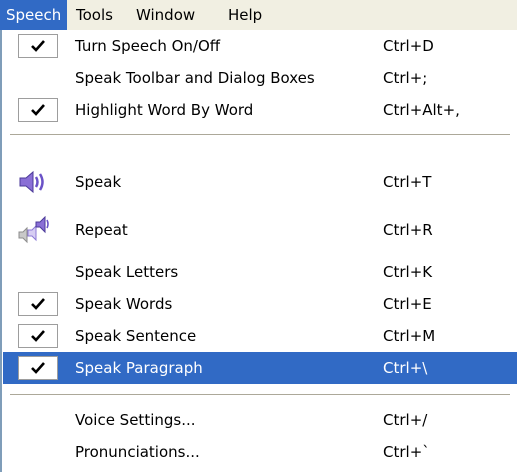 This screenshot has width=517, height=472. What do you see at coordinates (409, 336) in the screenshot?
I see `menu-item-shortcut: Ctrl+M` at bounding box center [409, 336].